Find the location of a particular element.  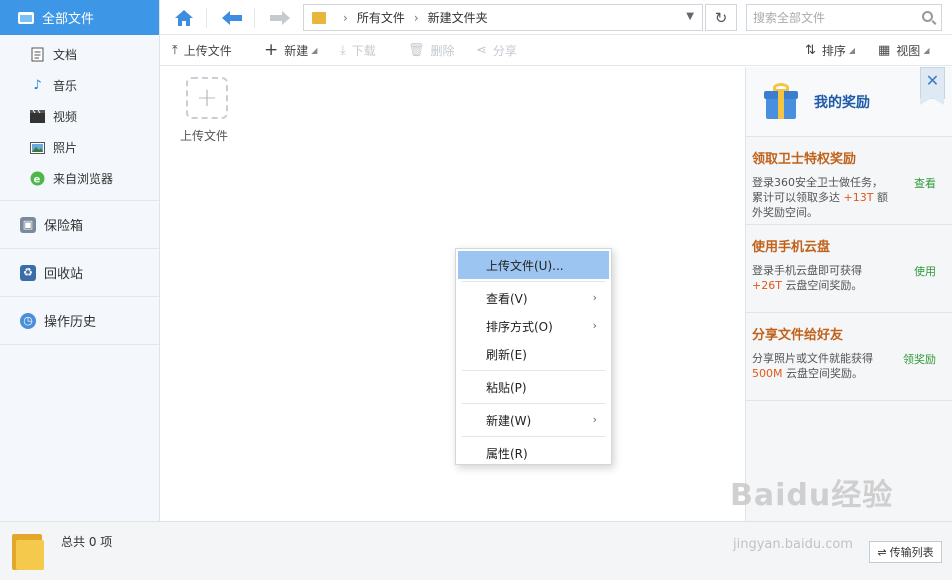

back-arrow-icon is located at coordinates (232, 17).